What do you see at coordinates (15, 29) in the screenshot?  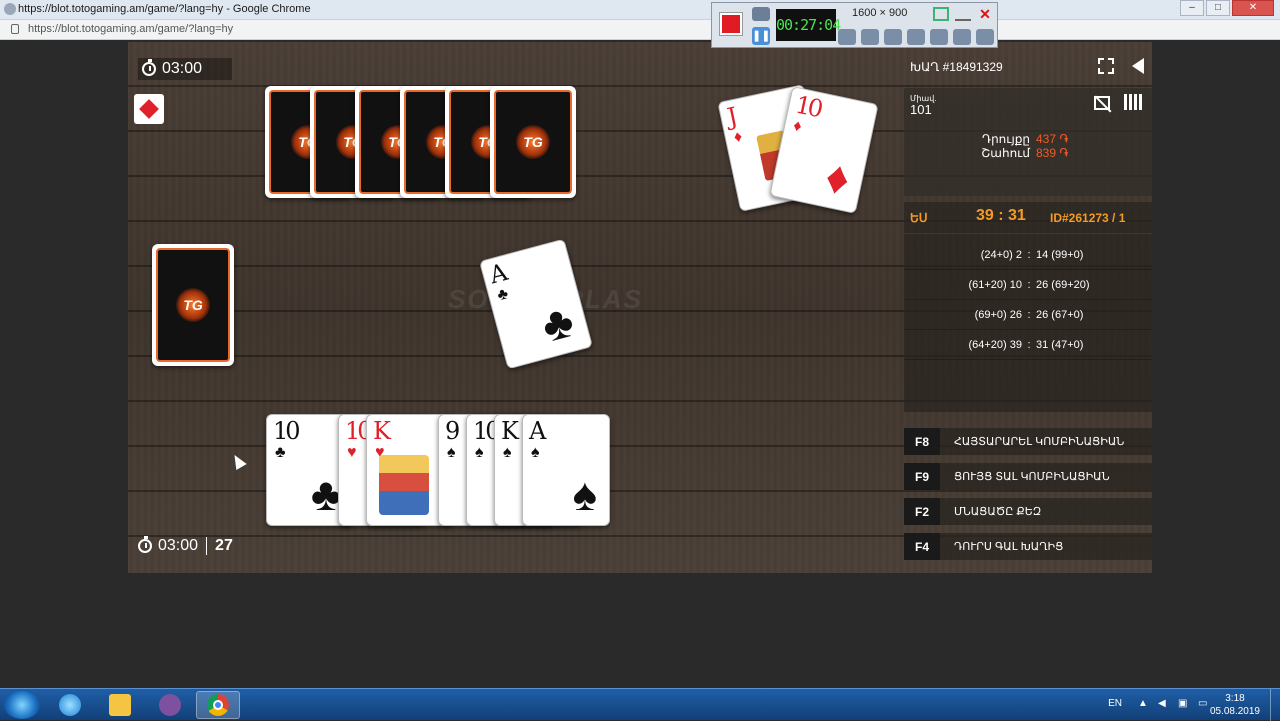 I see `lock-icon` at bounding box center [15, 29].